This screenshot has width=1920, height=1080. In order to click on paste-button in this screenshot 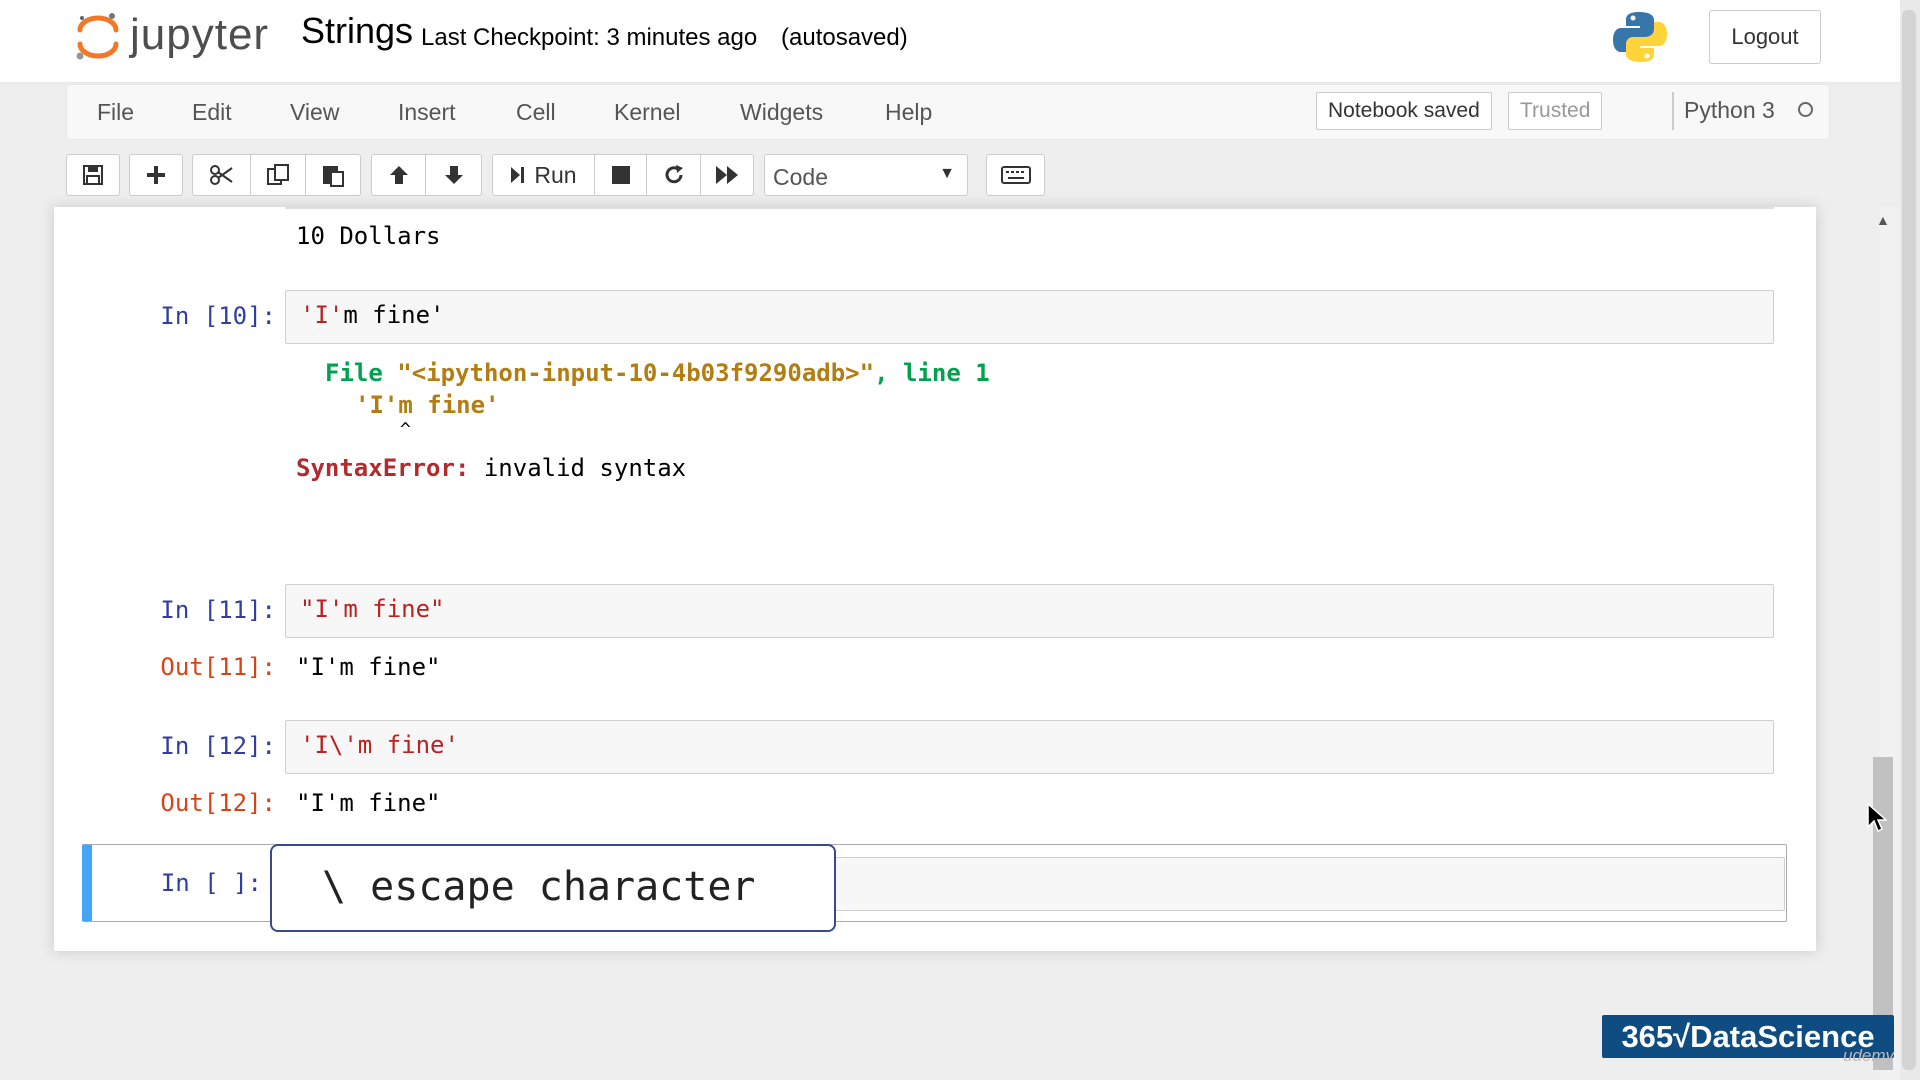, I will do `click(333, 175)`.